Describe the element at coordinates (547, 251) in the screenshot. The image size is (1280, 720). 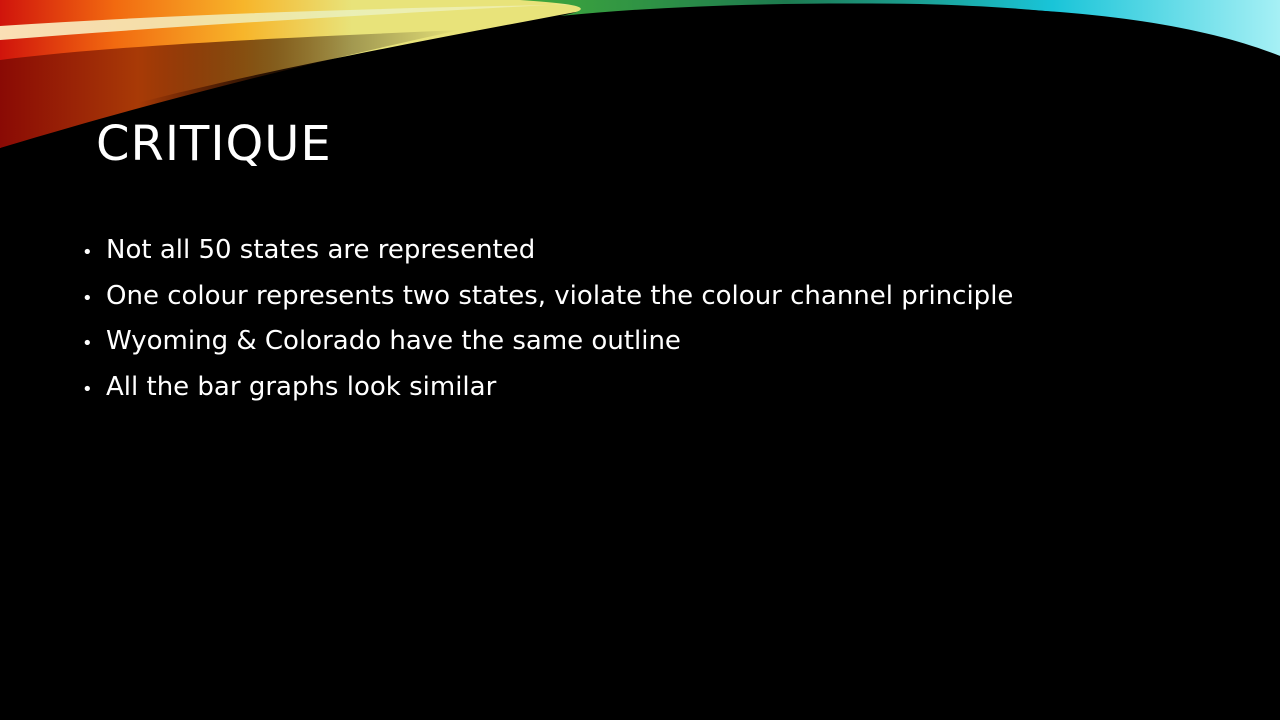
I see `bullet-item: • Not all 50 states are represented` at that location.